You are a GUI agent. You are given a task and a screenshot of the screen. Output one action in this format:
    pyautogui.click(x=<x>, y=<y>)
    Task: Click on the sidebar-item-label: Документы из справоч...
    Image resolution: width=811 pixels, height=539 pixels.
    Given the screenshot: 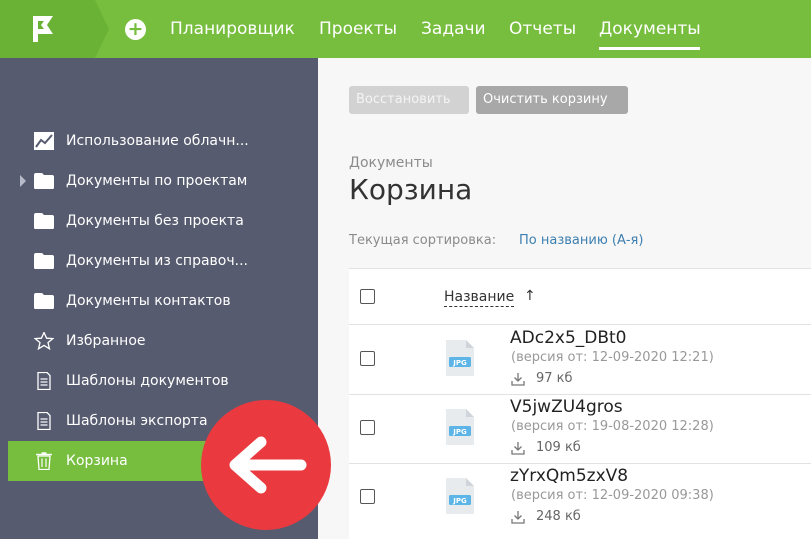 What is the action you would take?
    pyautogui.click(x=157, y=261)
    